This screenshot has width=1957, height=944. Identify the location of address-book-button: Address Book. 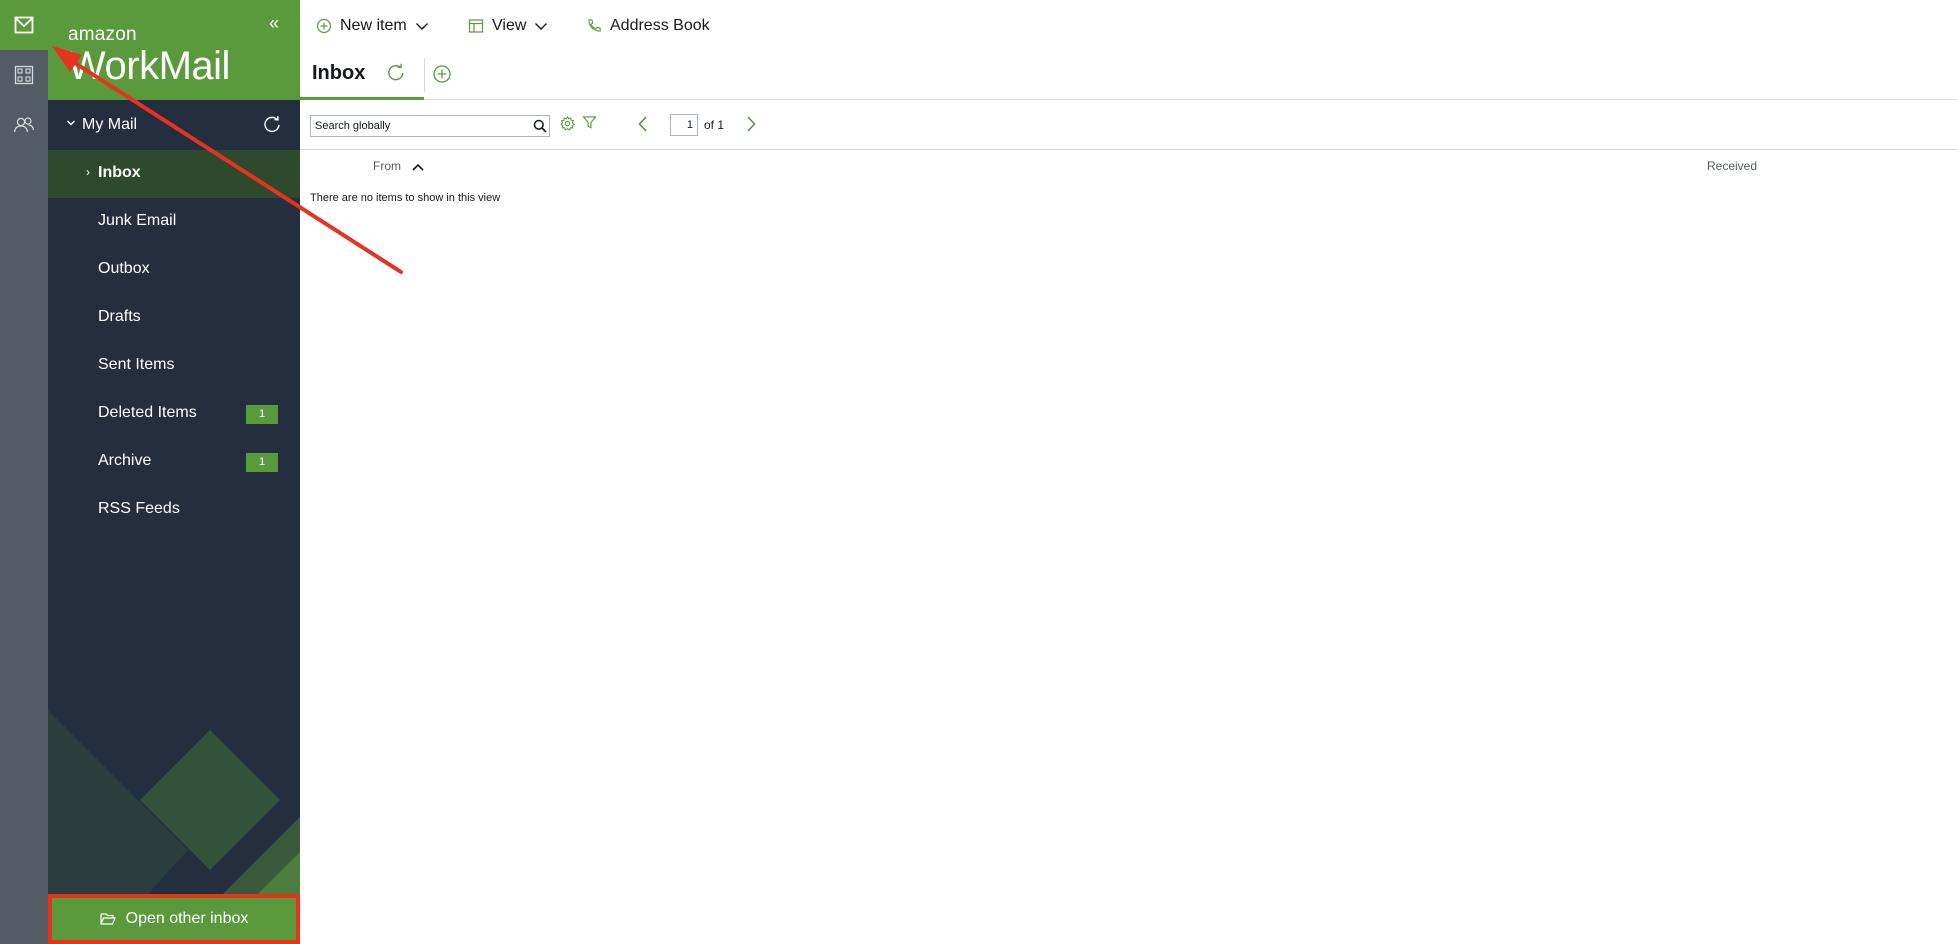
(648, 26).